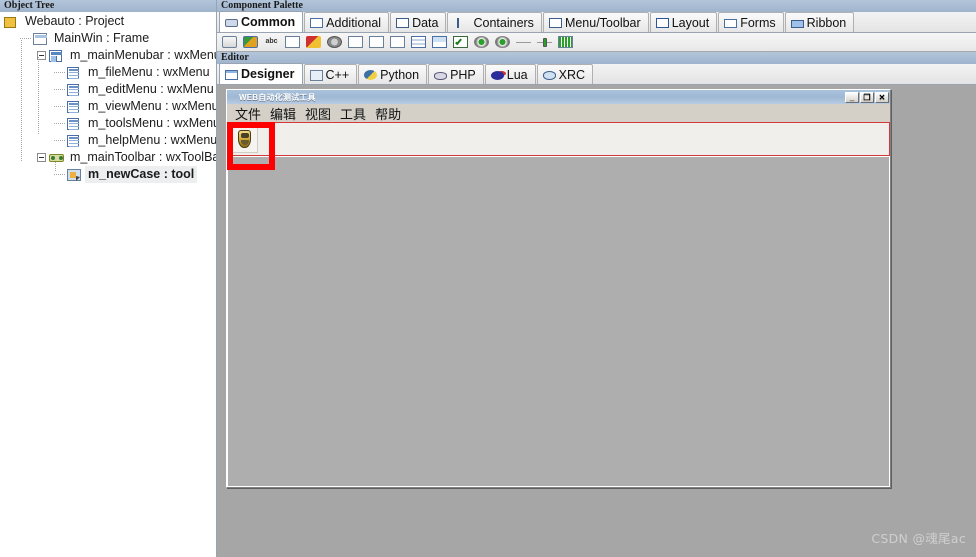 The width and height of the screenshot is (976, 557). What do you see at coordinates (108, 140) in the screenshot?
I see `tree-node: m_helpMenu : wxMenu` at bounding box center [108, 140].